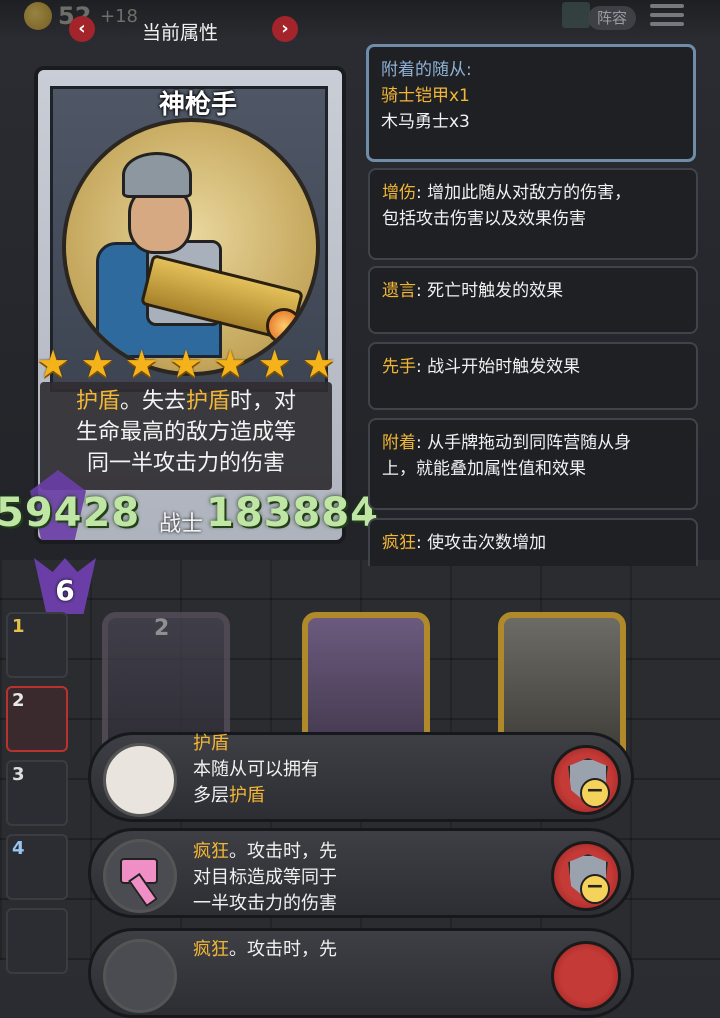 Image resolution: width=720 pixels, height=1018 pixels. I want to click on keyword-description: 护盾 本随从可以拥有 多层护盾, so click(256, 770).